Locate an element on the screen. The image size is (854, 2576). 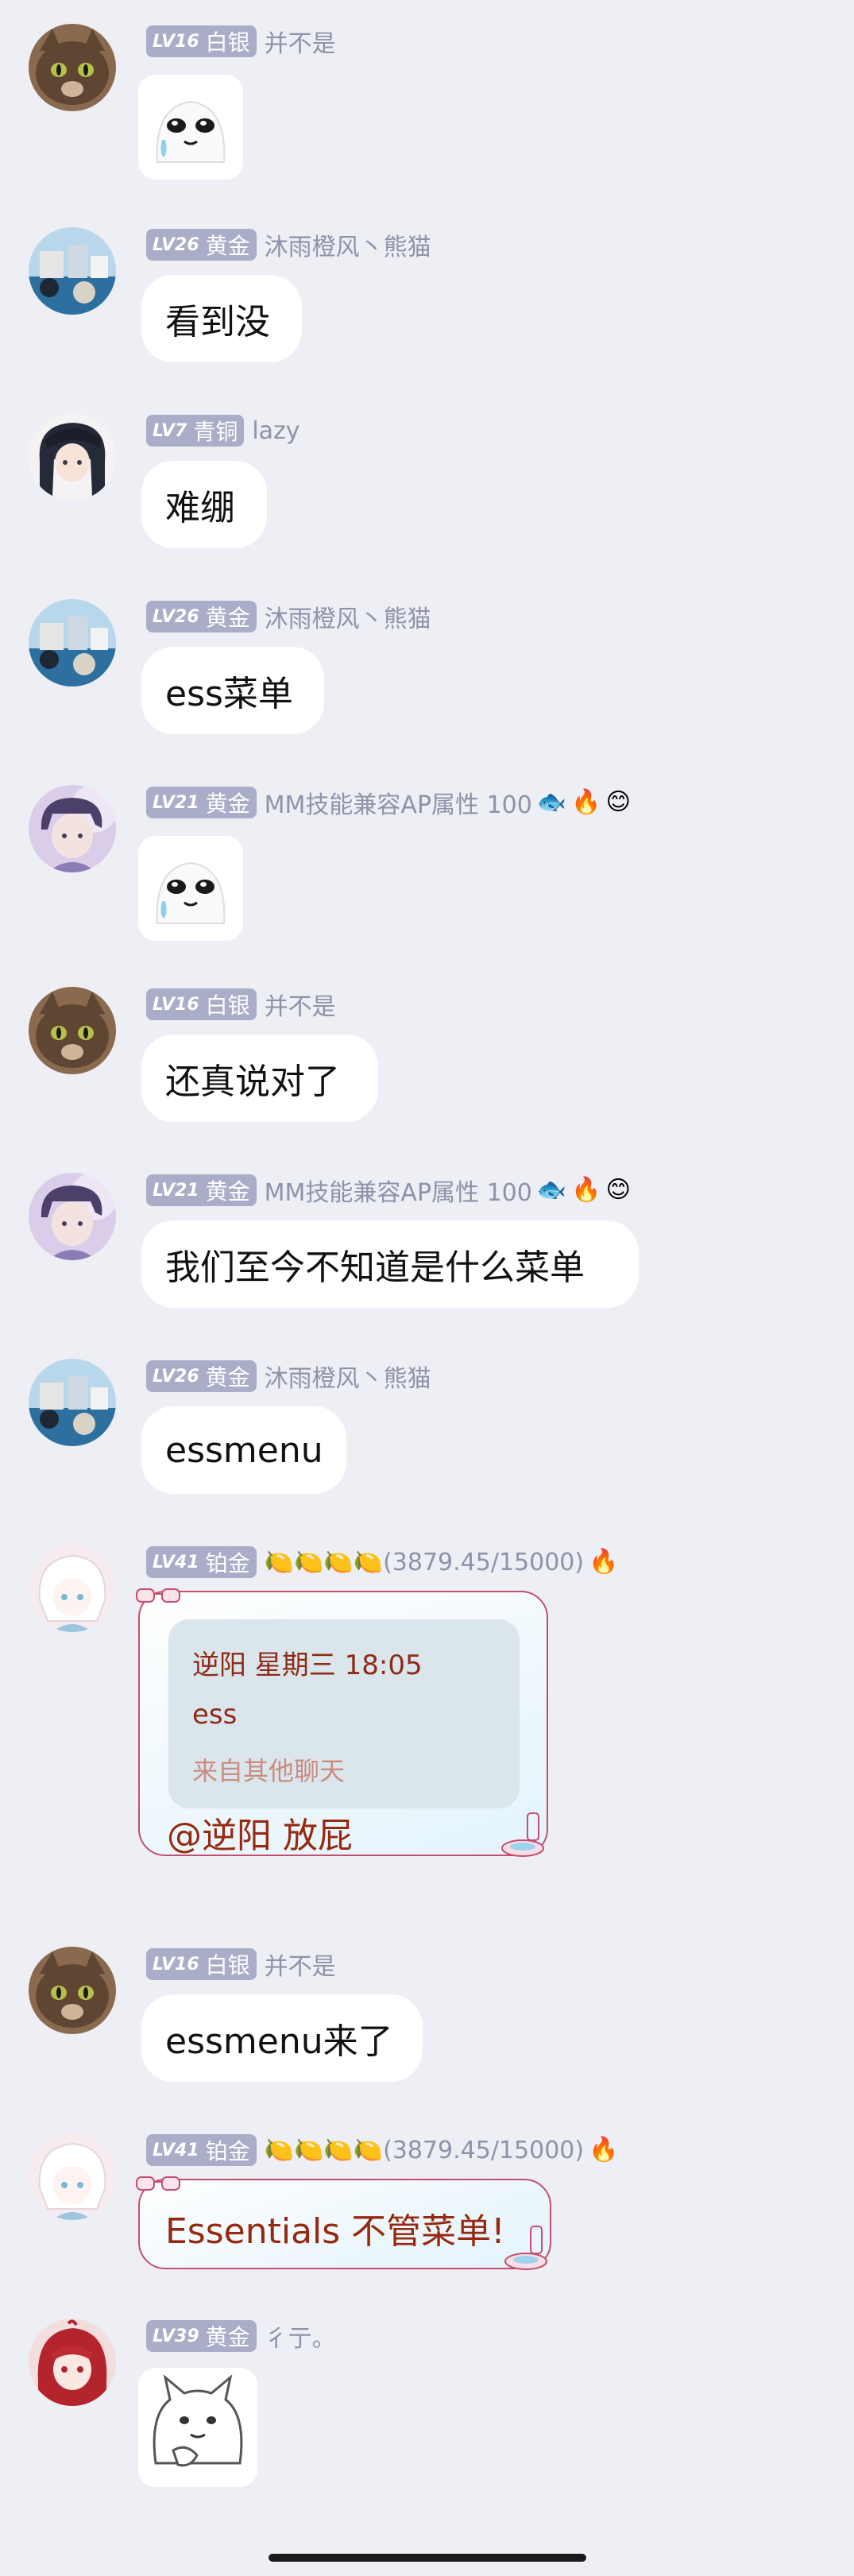
sender-meta: LV39 黄金 彳亍。 is located at coordinates (241, 2336).